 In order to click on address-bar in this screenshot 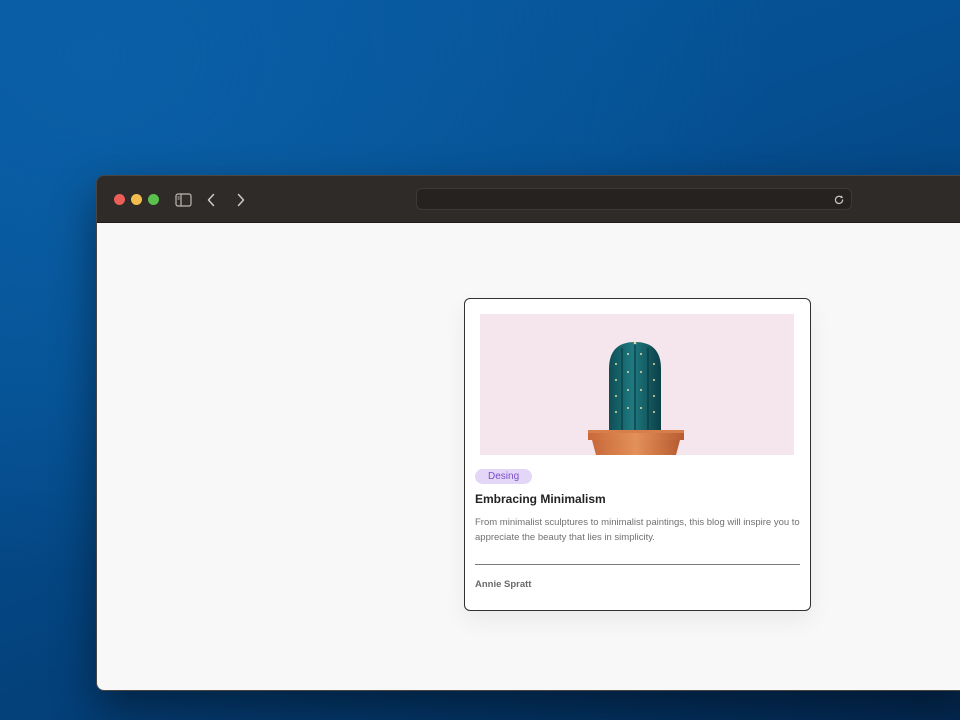, I will do `click(634, 199)`.